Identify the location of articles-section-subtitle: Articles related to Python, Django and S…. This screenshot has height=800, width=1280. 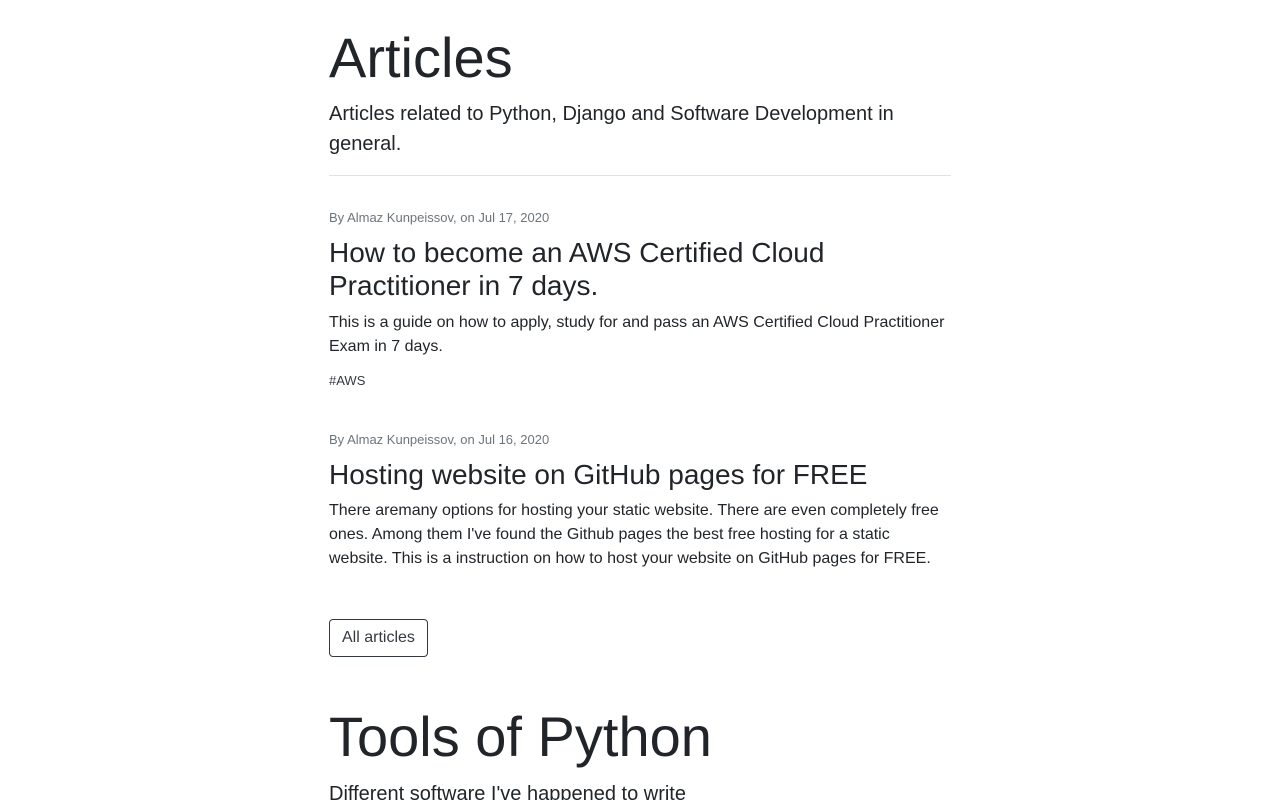
(611, 129).